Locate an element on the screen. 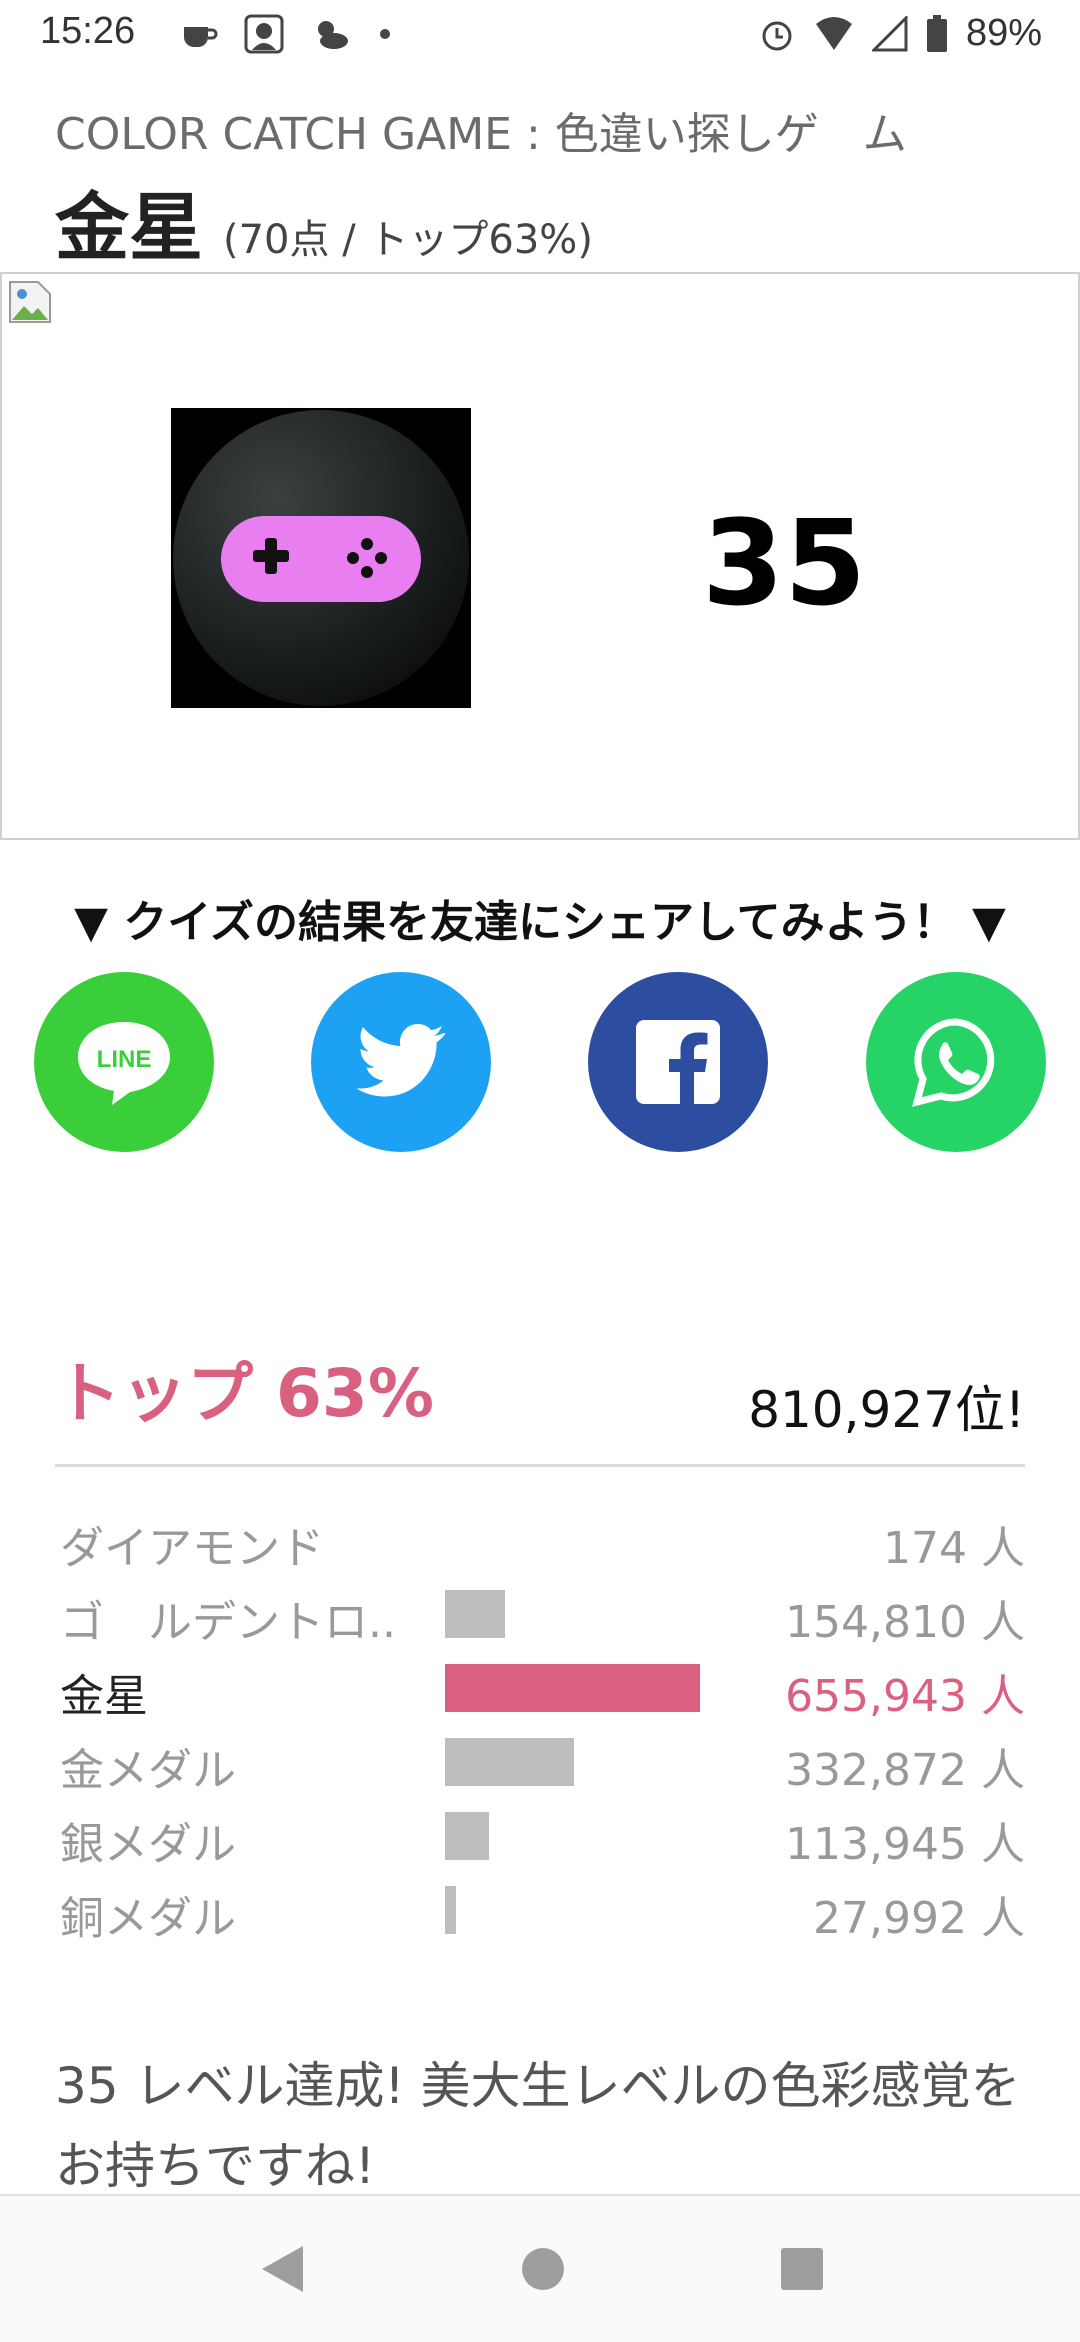 This screenshot has width=1080, height=2342. battery-icon is located at coordinates (936, 33).